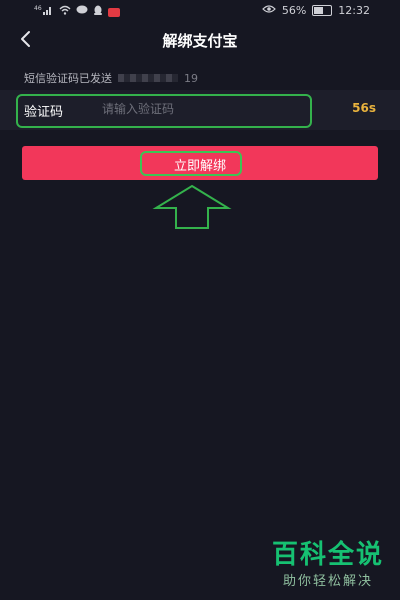  What do you see at coordinates (327, 555) in the screenshot?
I see `watermark-title: 百科全说` at bounding box center [327, 555].